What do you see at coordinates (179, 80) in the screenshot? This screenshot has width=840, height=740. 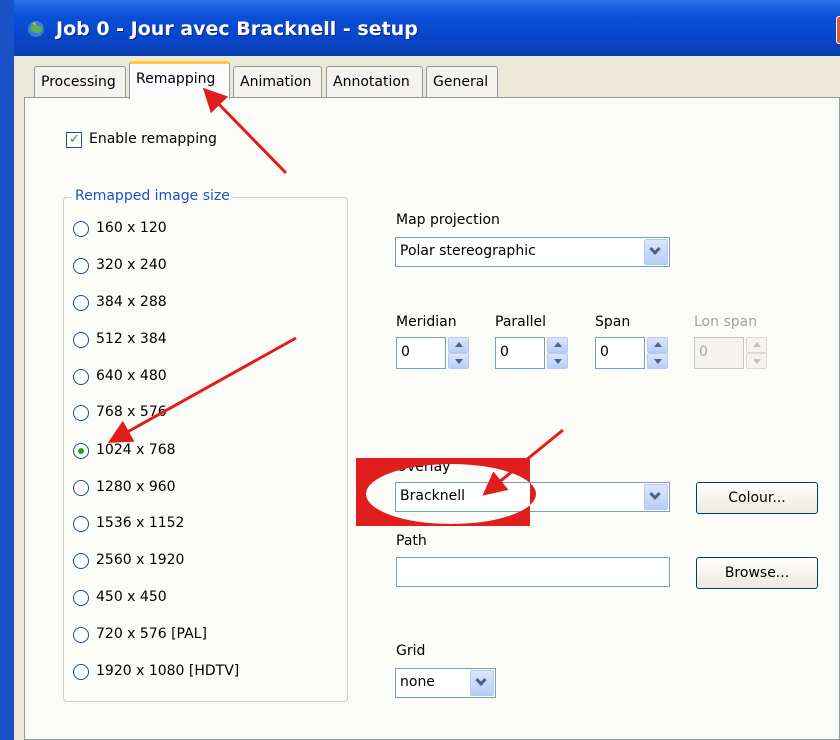 I see `tab-remapping: Remapping` at bounding box center [179, 80].